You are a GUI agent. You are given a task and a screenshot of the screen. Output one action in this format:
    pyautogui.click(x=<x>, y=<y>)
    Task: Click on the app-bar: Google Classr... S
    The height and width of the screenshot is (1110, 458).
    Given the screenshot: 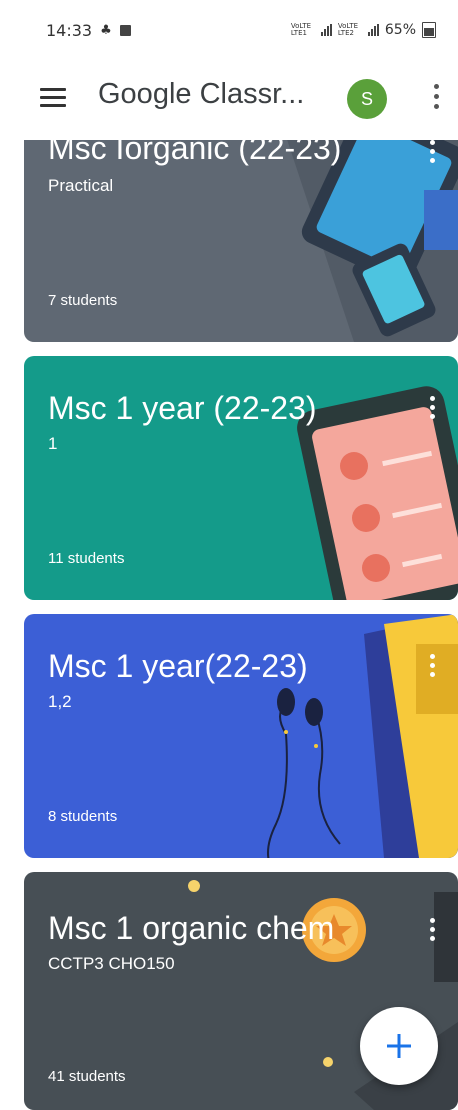 What is the action you would take?
    pyautogui.click(x=229, y=100)
    